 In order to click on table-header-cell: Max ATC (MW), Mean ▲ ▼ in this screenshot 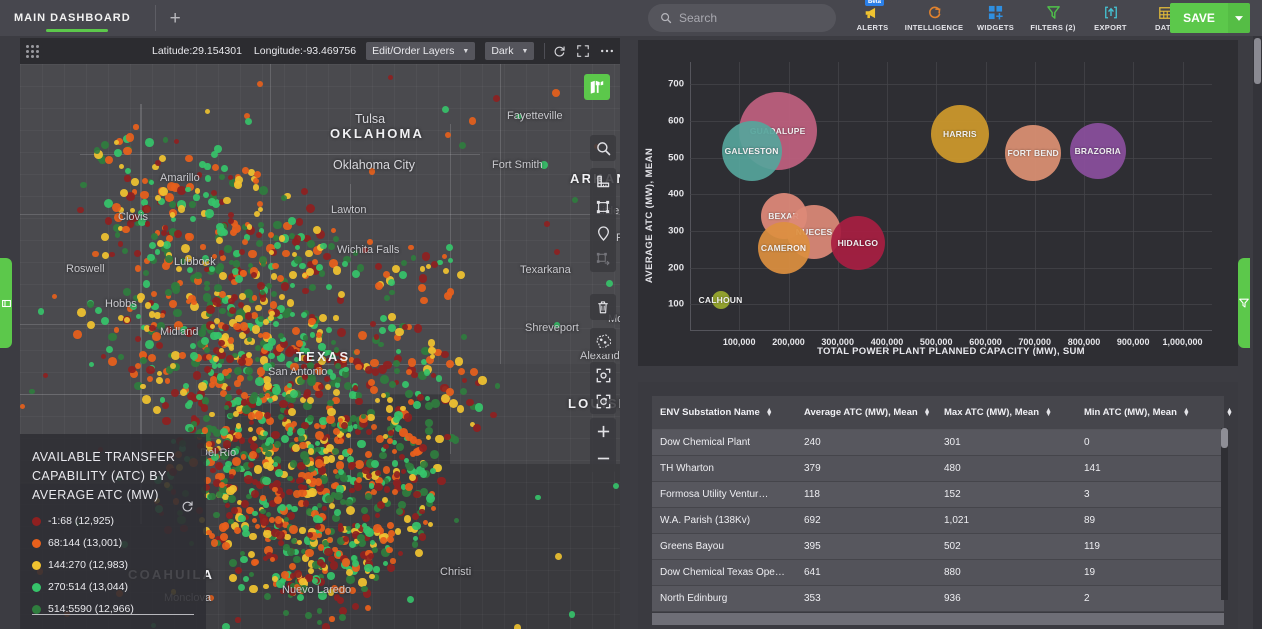, I will do `click(1006, 413)`.